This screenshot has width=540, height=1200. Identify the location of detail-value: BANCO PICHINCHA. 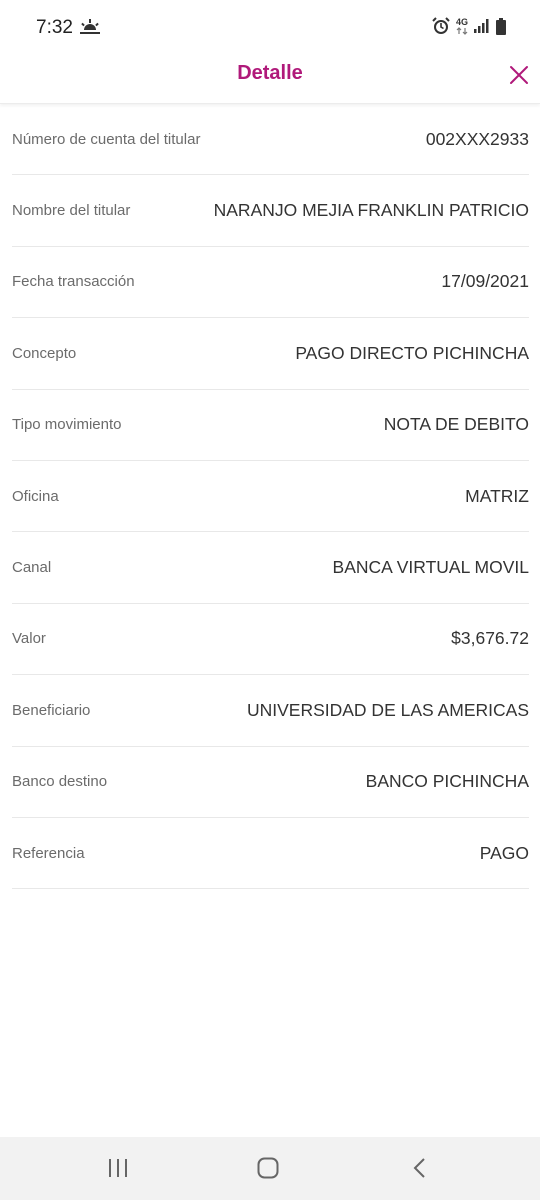
(447, 781).